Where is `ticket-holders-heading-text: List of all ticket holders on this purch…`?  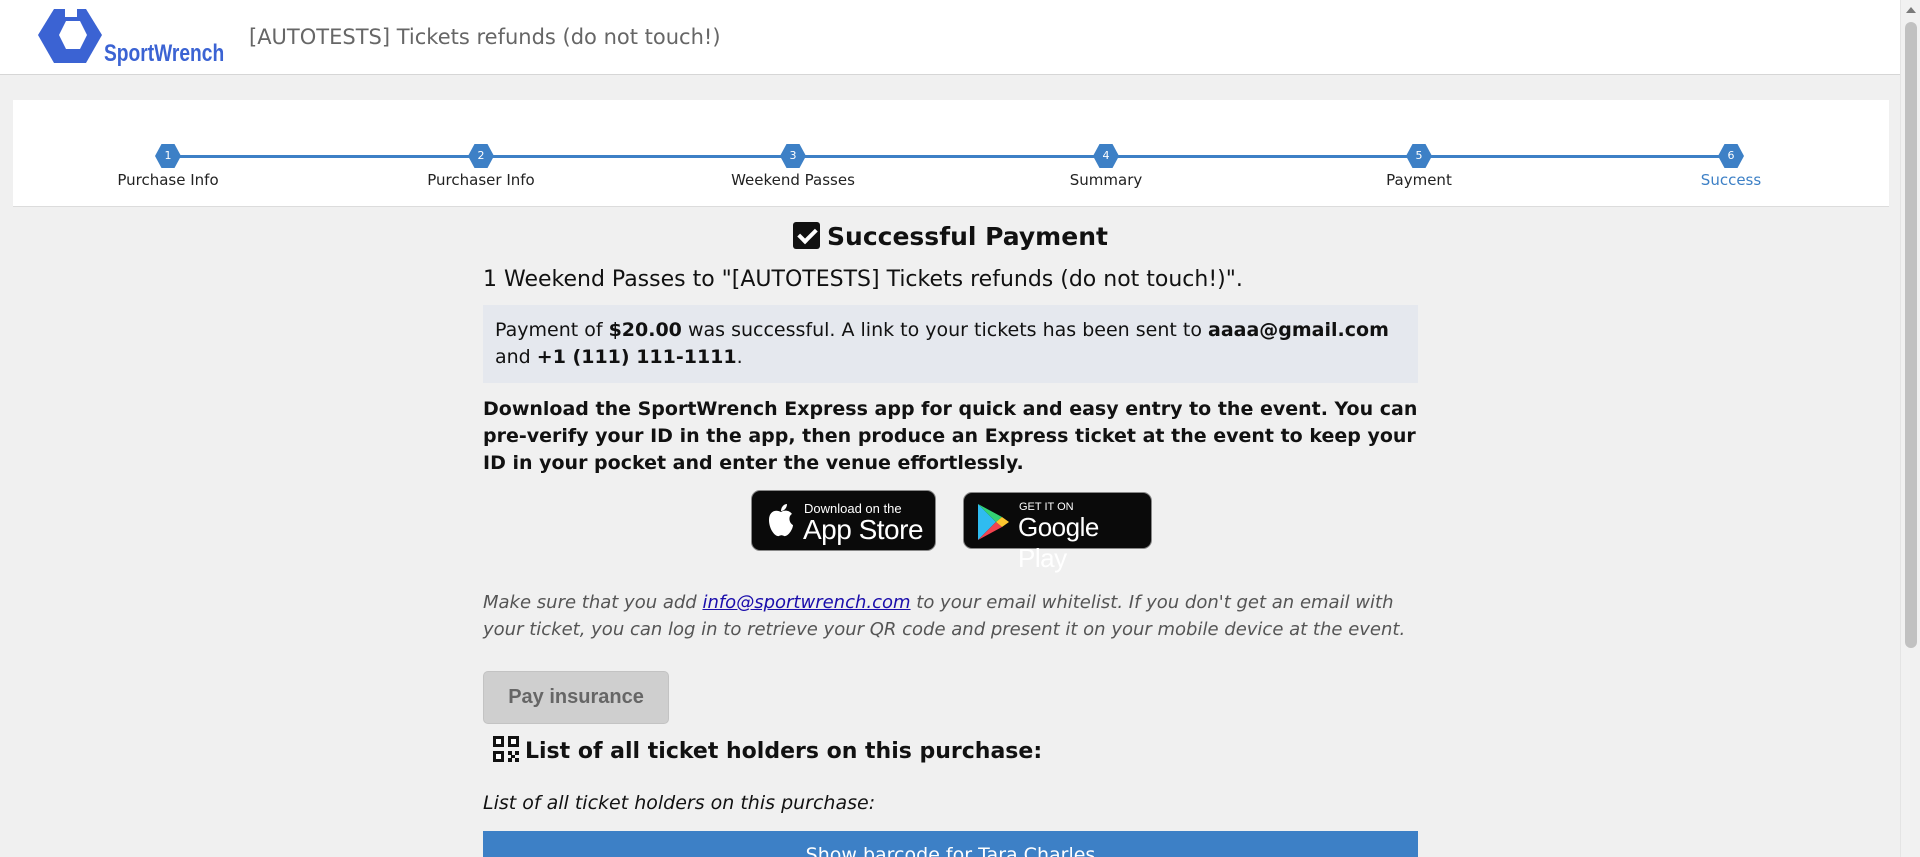 ticket-holders-heading-text: List of all ticket holders on this purch… is located at coordinates (784, 751).